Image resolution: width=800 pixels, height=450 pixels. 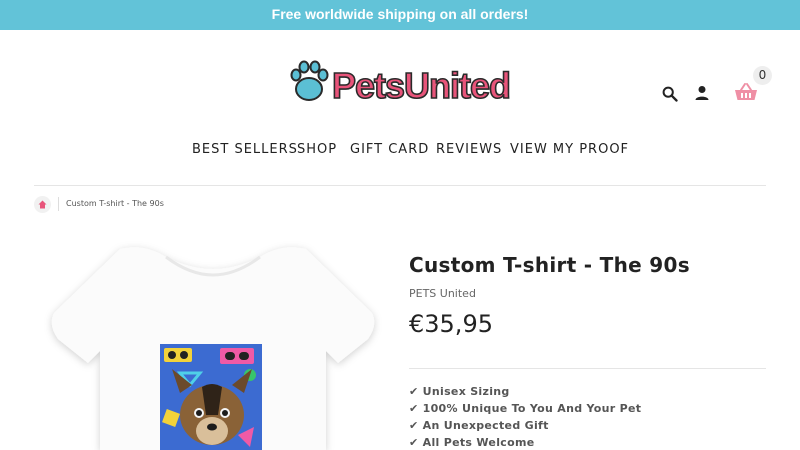 What do you see at coordinates (525, 408) in the screenshot?
I see `feature-item: ✔ 100% Unique To You And Your Pet` at bounding box center [525, 408].